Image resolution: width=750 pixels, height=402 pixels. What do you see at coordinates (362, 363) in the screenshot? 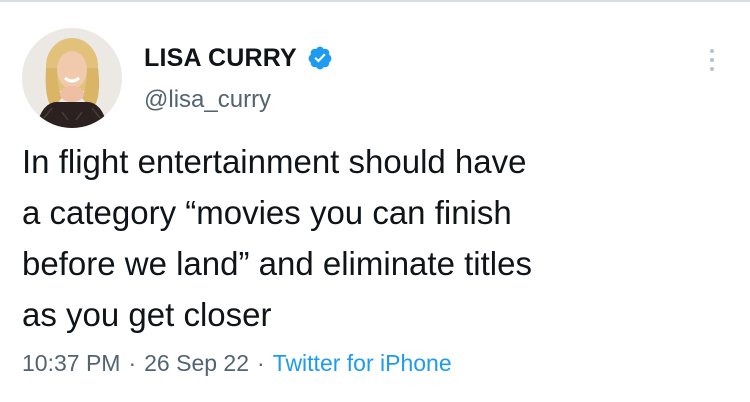
I see `tweet-source-link: Twitter for iPhone` at bounding box center [362, 363].